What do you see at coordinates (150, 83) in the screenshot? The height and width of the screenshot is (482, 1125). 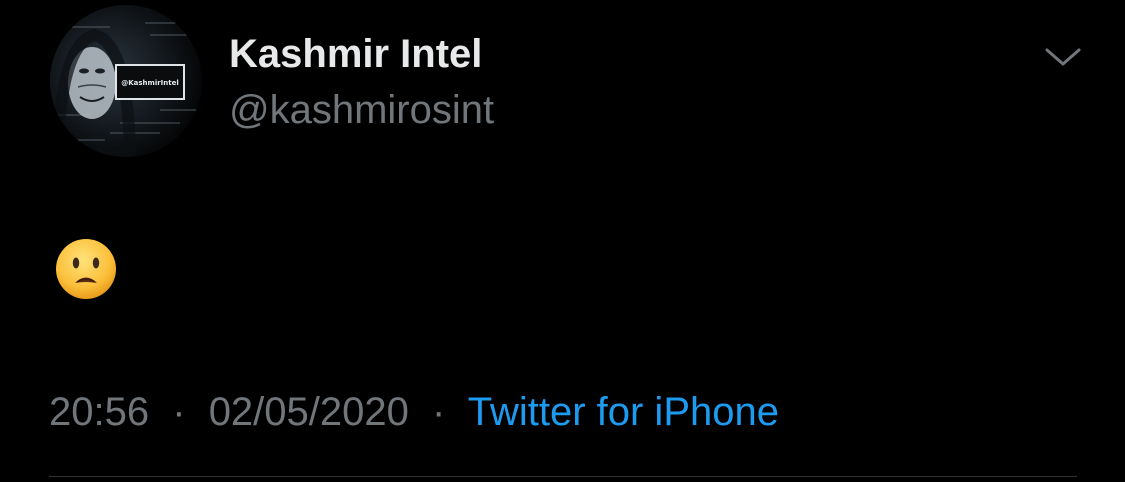 I see `avatar-label: @KashmirIntel` at bounding box center [150, 83].